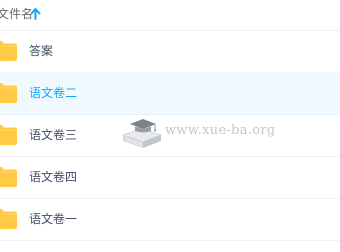  I want to click on file-name: 语文卷四, so click(53, 177).